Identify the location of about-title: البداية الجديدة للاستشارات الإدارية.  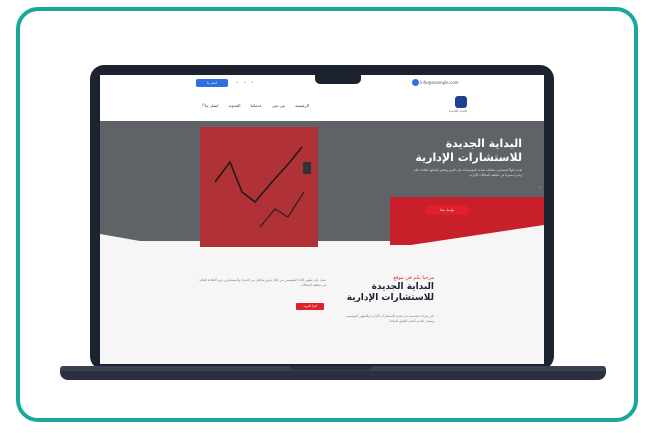
(390, 292).